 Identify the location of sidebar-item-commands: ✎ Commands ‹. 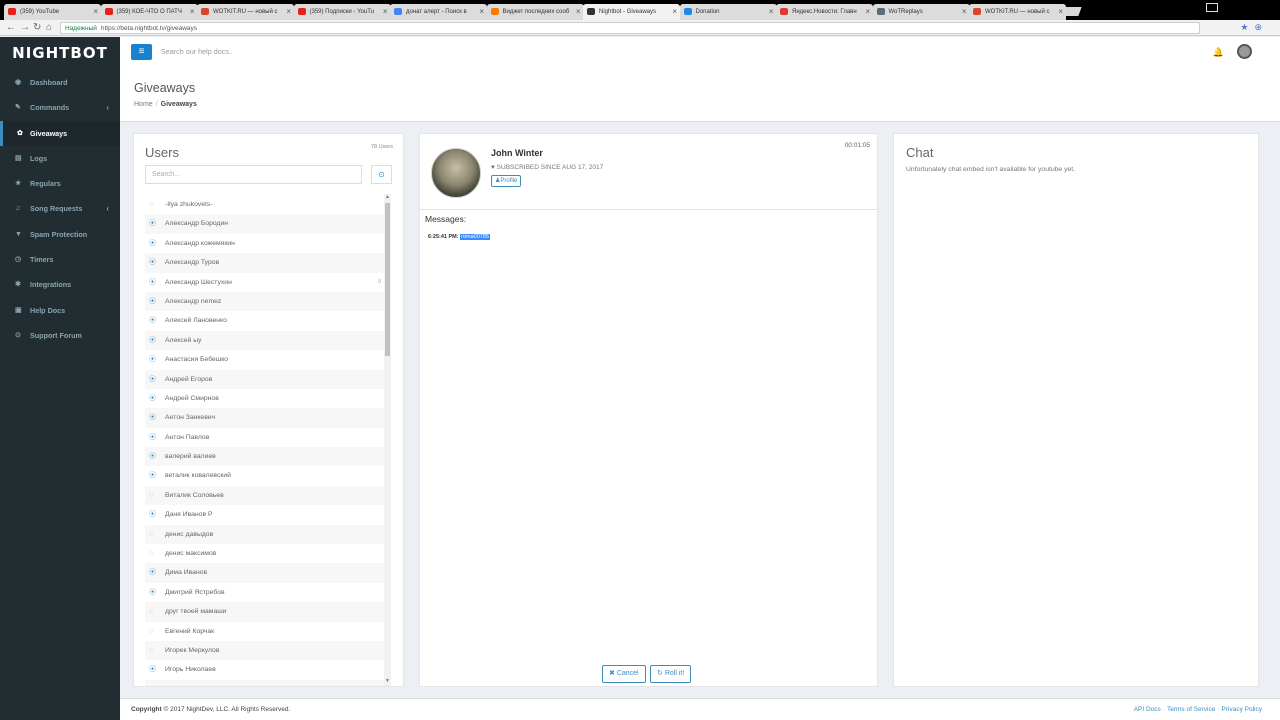
(60, 107).